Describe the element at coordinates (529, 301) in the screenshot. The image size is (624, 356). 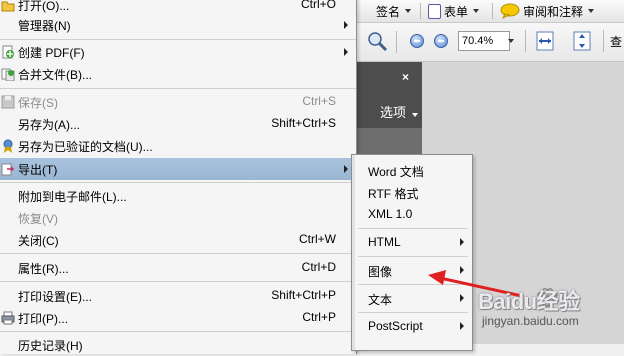
I see `watermark-brand: Baidu经验` at that location.